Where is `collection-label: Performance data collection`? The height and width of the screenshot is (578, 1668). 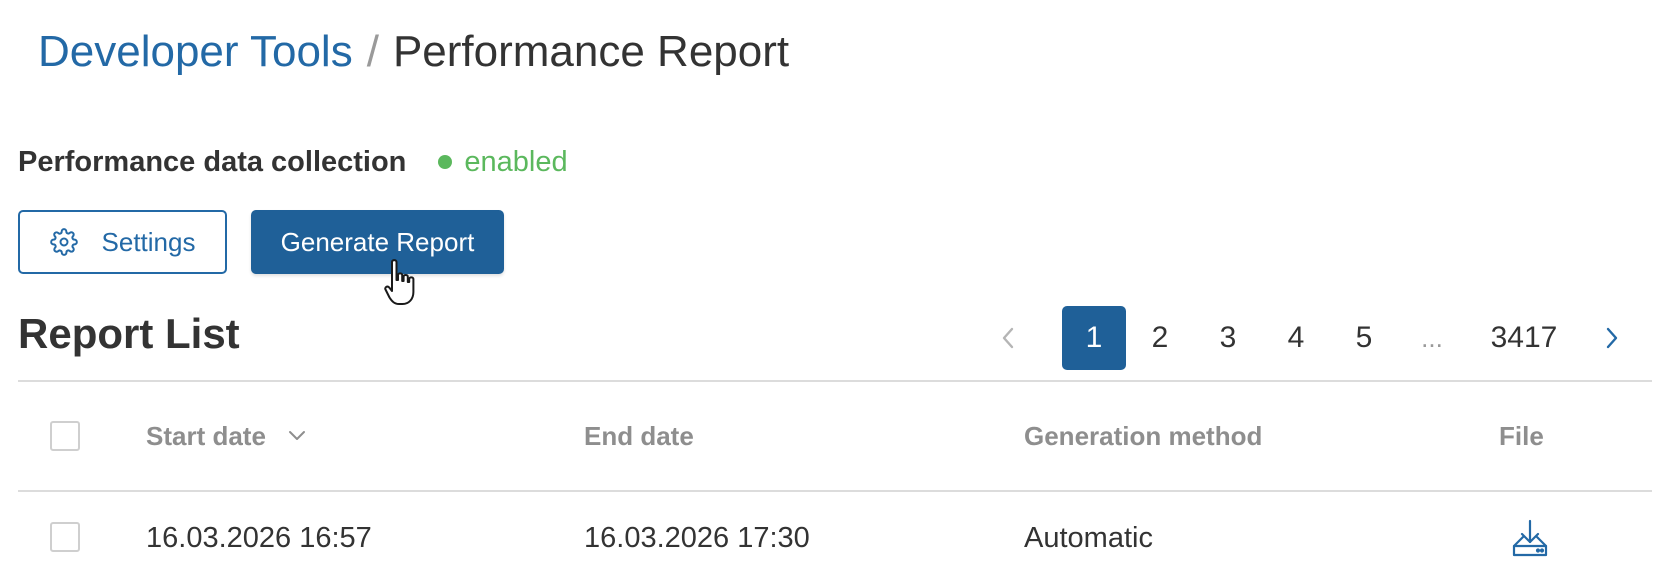
collection-label: Performance data collection is located at coordinates (212, 161).